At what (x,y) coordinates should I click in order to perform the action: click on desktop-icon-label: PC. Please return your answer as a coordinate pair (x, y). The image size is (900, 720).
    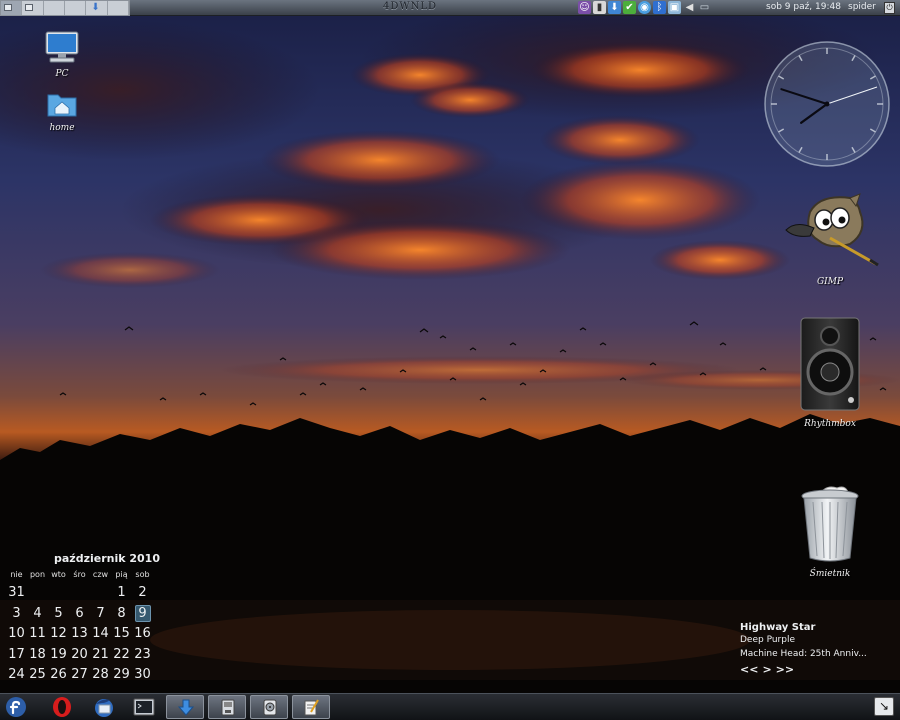
    Looking at the image, I should click on (62, 74).